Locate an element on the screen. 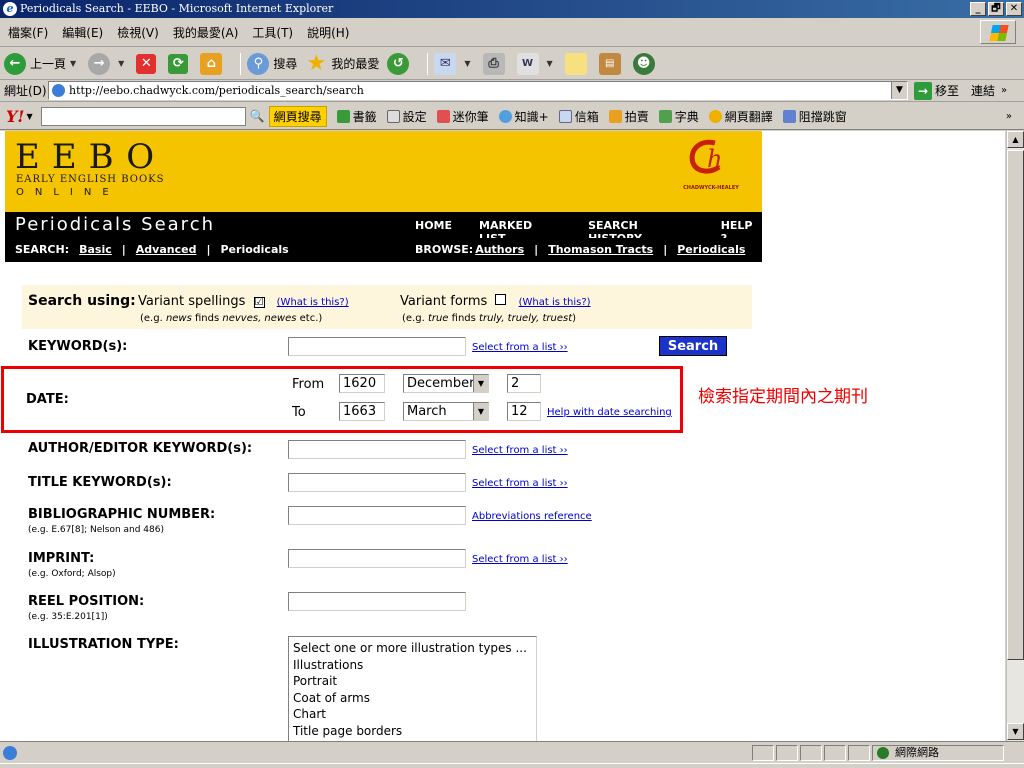  print-button: ⎙ is located at coordinates (495, 63).